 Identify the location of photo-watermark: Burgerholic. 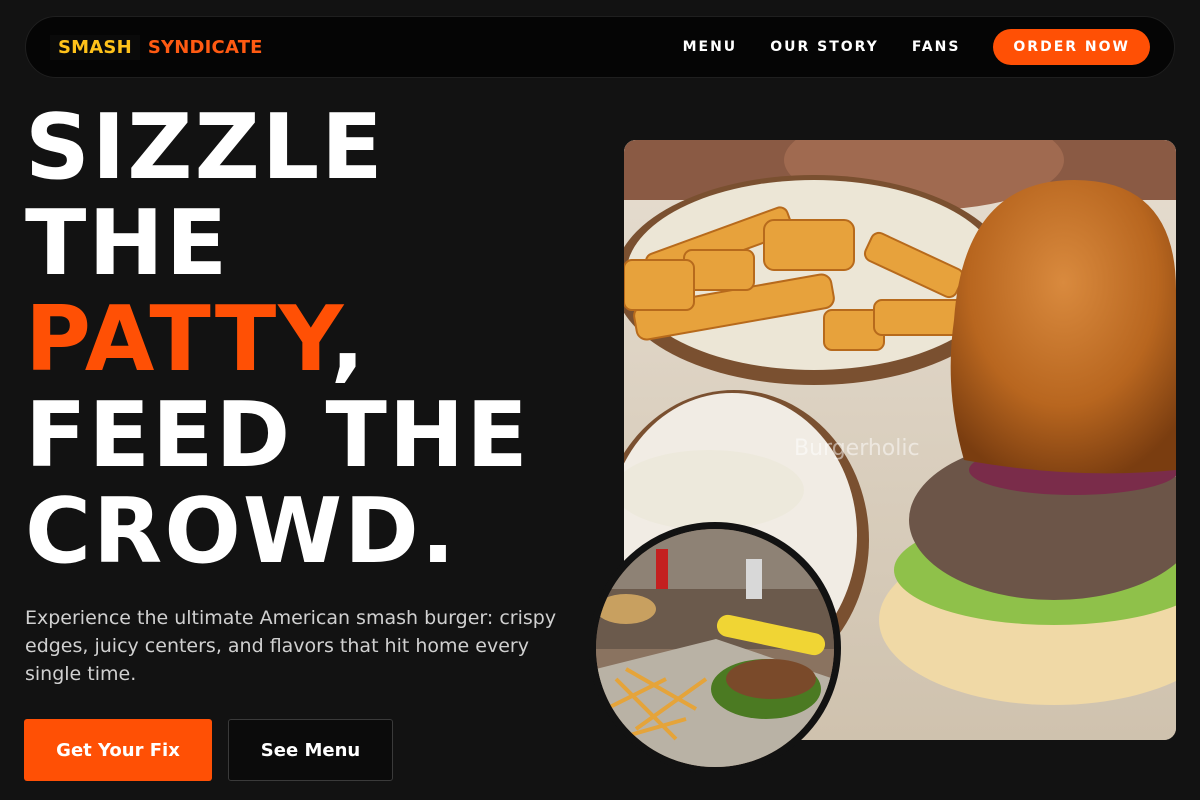
(857, 448).